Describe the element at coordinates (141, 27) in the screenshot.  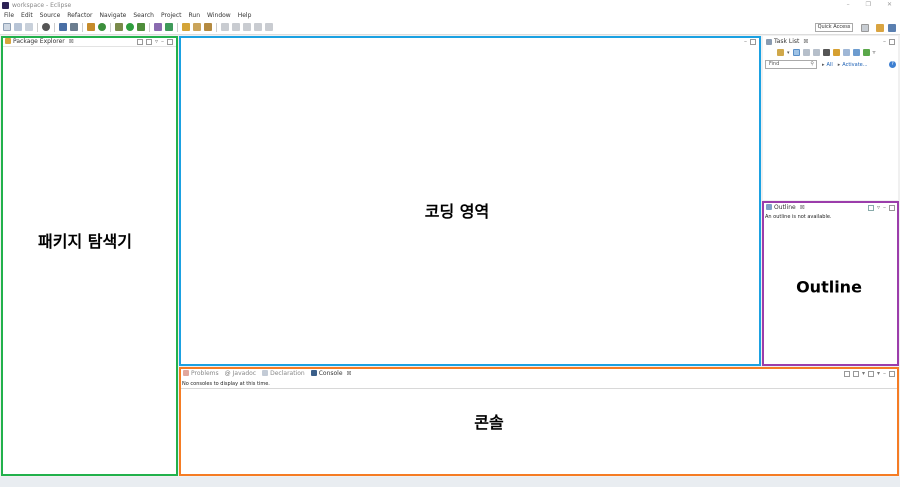
I see `external-tools-icon` at that location.